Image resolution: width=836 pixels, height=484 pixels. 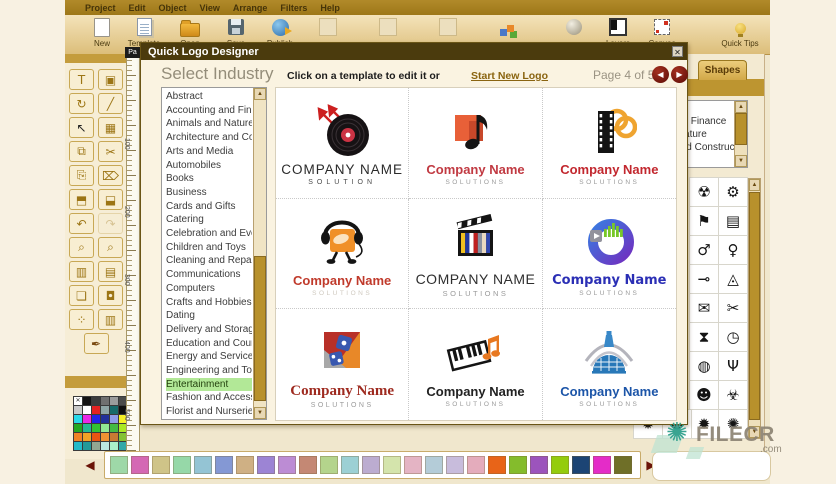 What do you see at coordinates (209, 152) in the screenshot?
I see `industry-item: Arts and Media` at bounding box center [209, 152].